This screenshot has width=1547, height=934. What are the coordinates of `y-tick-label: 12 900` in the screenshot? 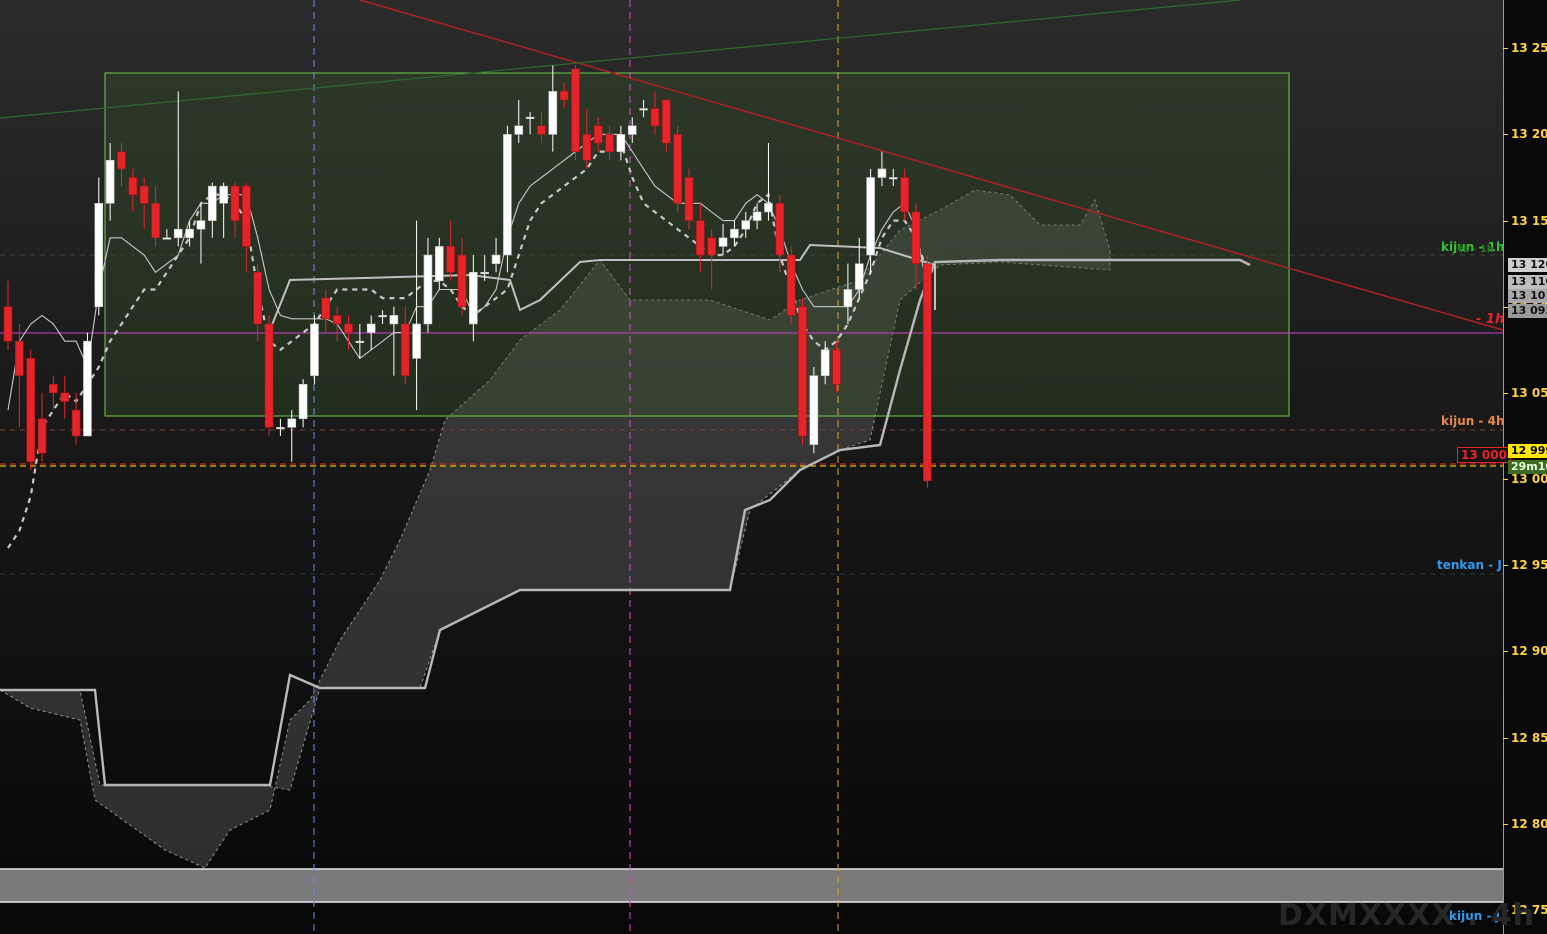 It's located at (1529, 651).